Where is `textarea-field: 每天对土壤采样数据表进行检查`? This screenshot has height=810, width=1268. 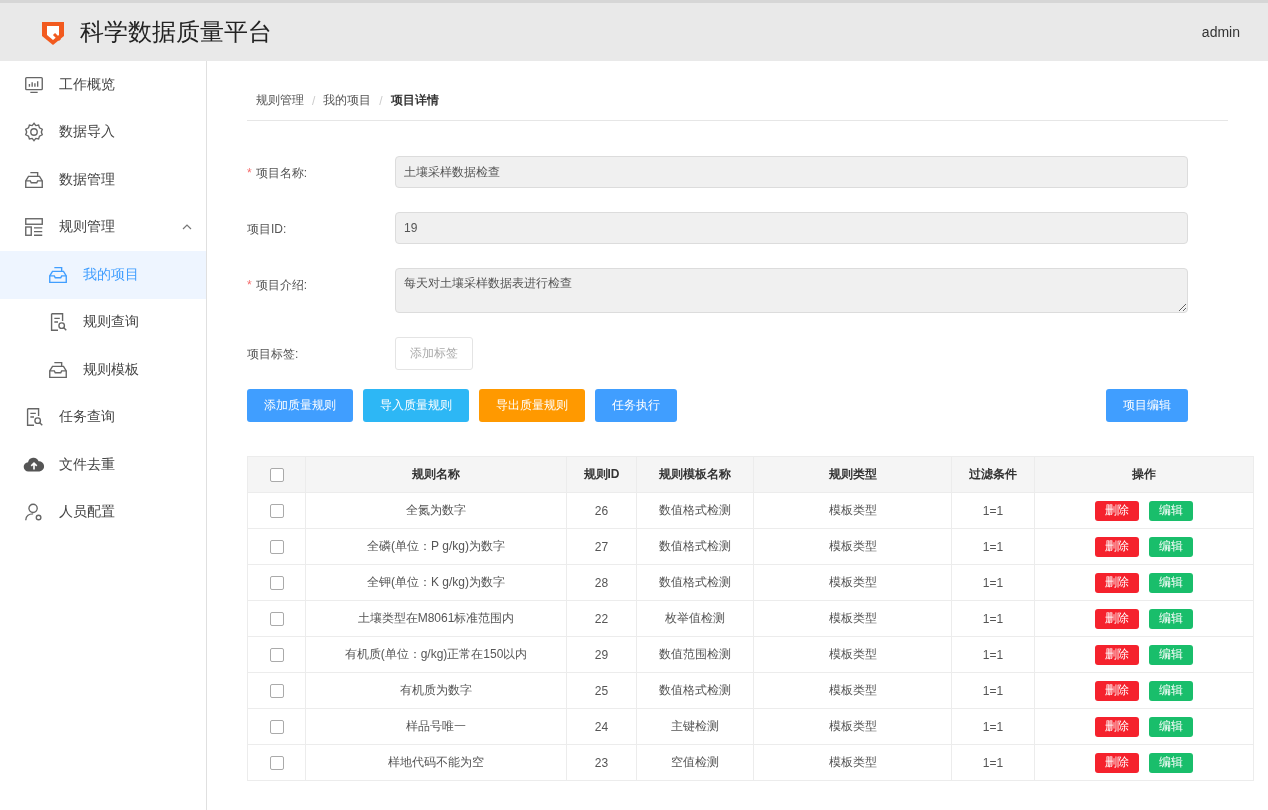
textarea-field: 每天对土壤采样数据表进行检查 is located at coordinates (791, 290).